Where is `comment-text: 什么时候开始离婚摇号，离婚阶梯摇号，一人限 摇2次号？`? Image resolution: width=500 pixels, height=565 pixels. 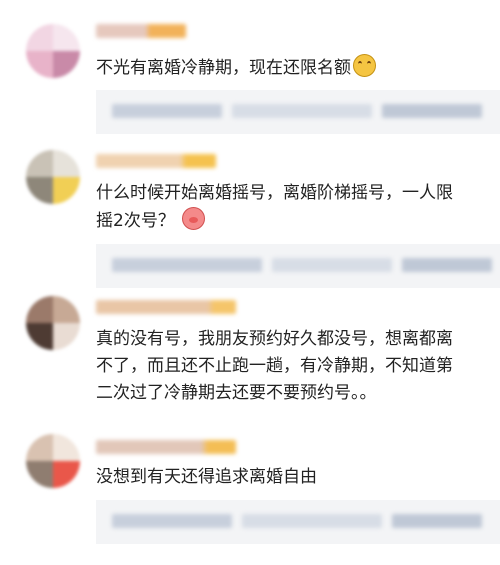
comment-text: 什么时候开始离婚摇号，离婚阶梯摇号，一人限 摇2次号？ is located at coordinates (274, 207).